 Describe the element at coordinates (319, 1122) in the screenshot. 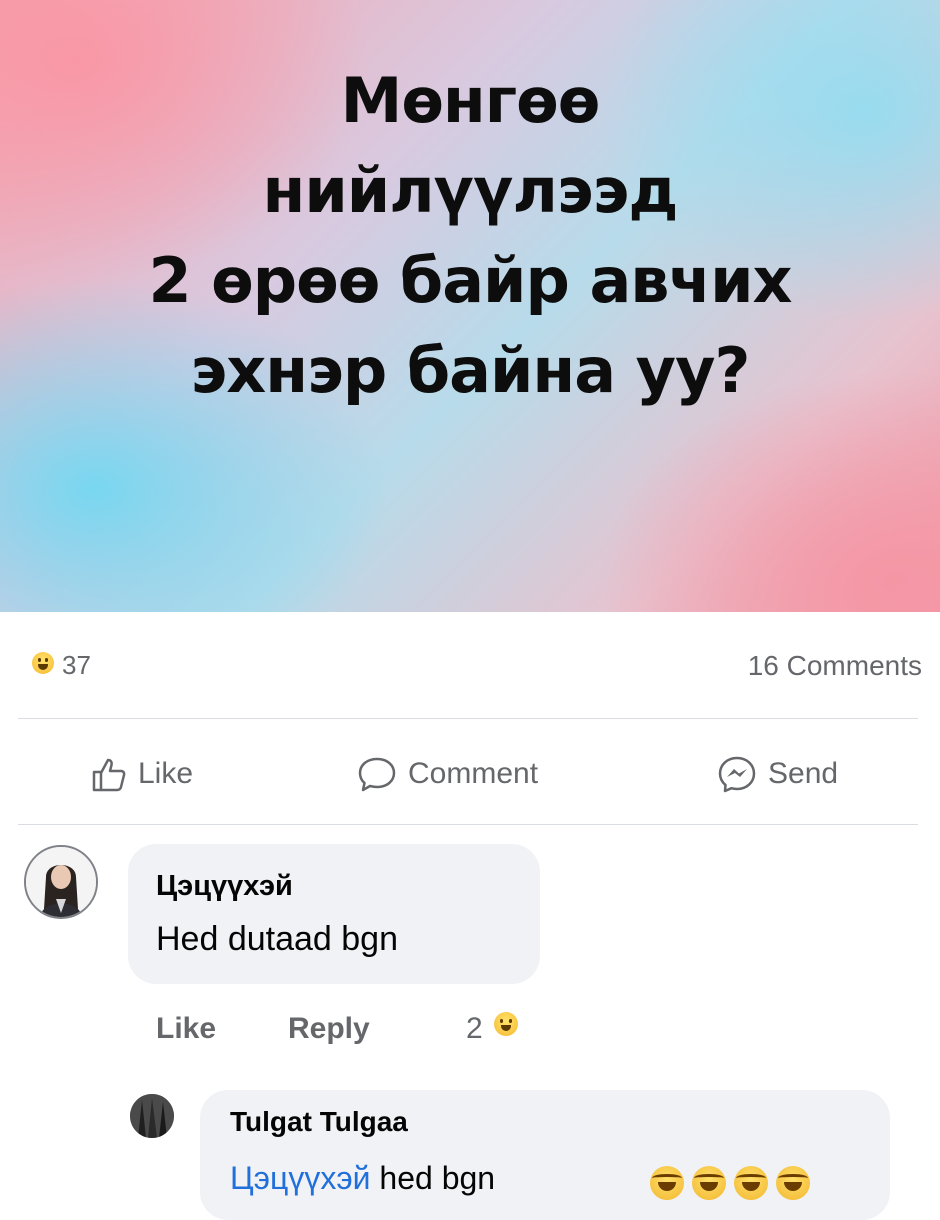

I see `comment-author: Tulgat Tulgaa` at that location.